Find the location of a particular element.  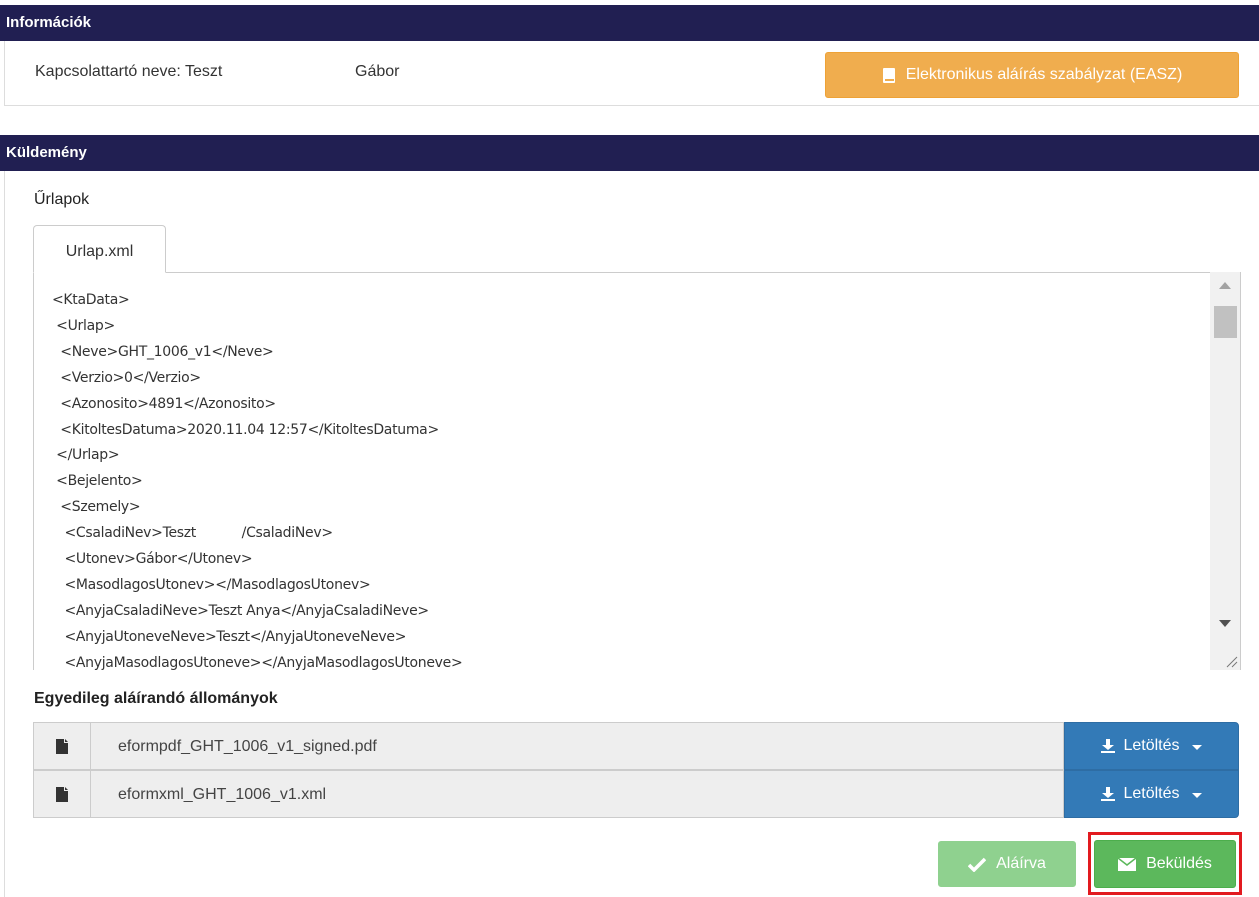

file-row: eformpdf_GHT_1006_v1_signed.pdf Letöltés is located at coordinates (636, 746).